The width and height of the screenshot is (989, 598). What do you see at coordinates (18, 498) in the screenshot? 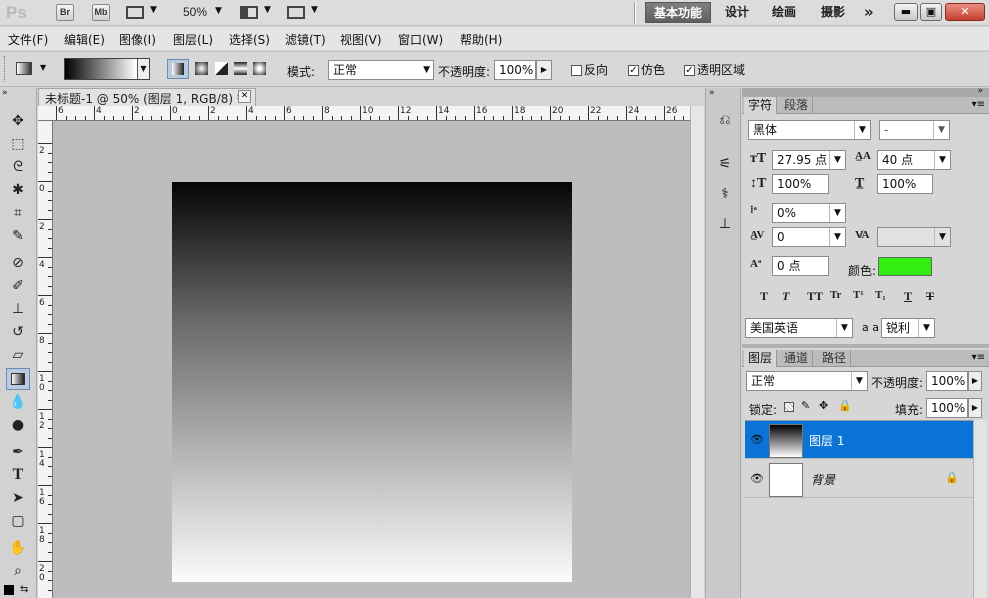
I see `path-selection-tool-icon: ➤` at bounding box center [18, 498].